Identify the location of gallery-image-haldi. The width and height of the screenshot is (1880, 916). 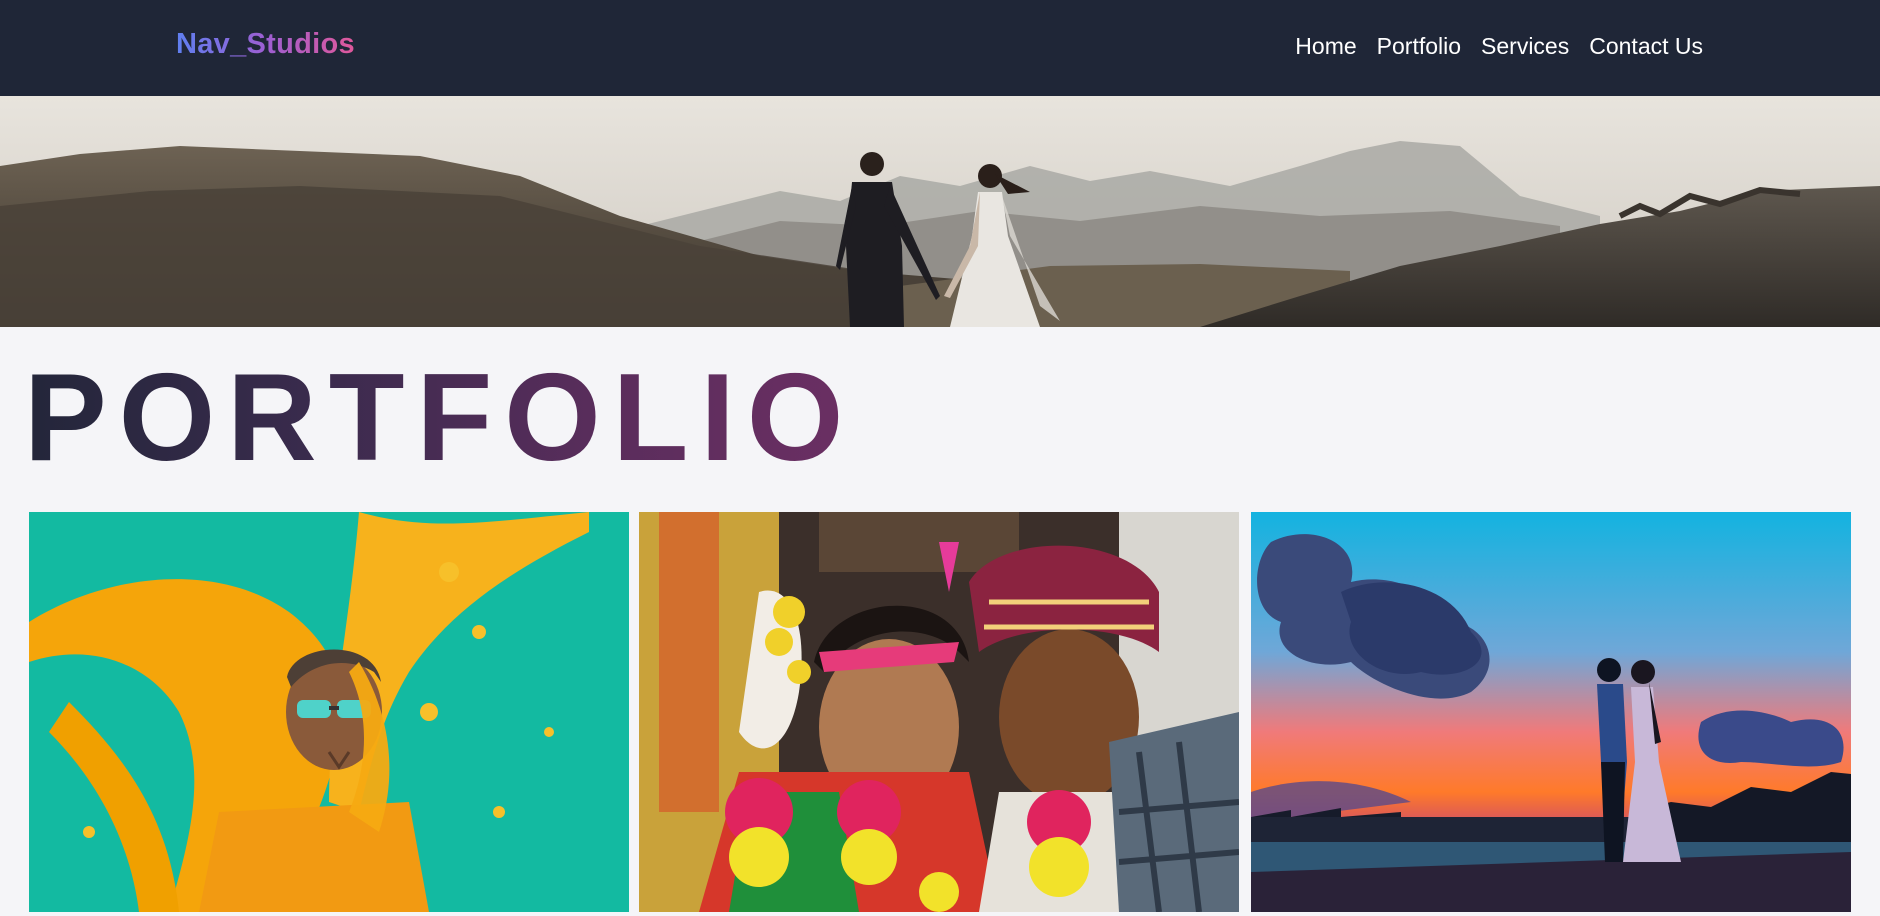
(329, 712).